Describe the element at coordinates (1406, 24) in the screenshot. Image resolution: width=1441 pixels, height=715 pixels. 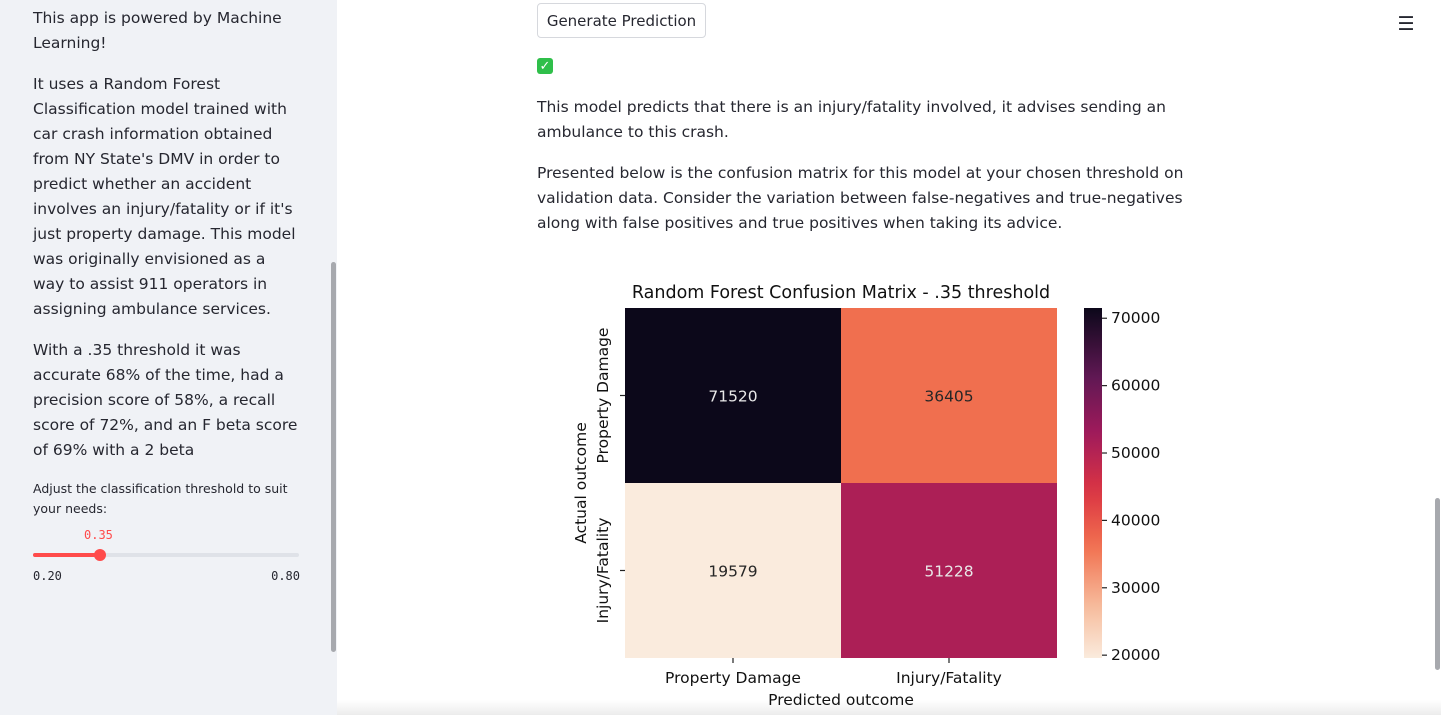
I see `hamburger-menu-icon: ☰` at that location.